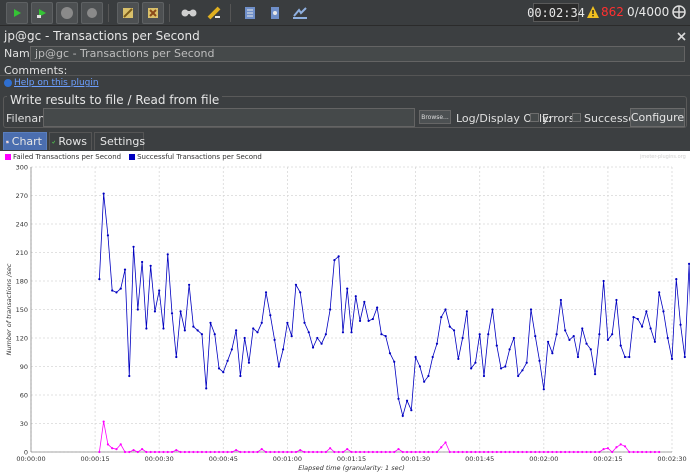 This screenshot has height=473, width=690. What do you see at coordinates (576, 117) in the screenshot?
I see `successes-checkbox` at bounding box center [576, 117].